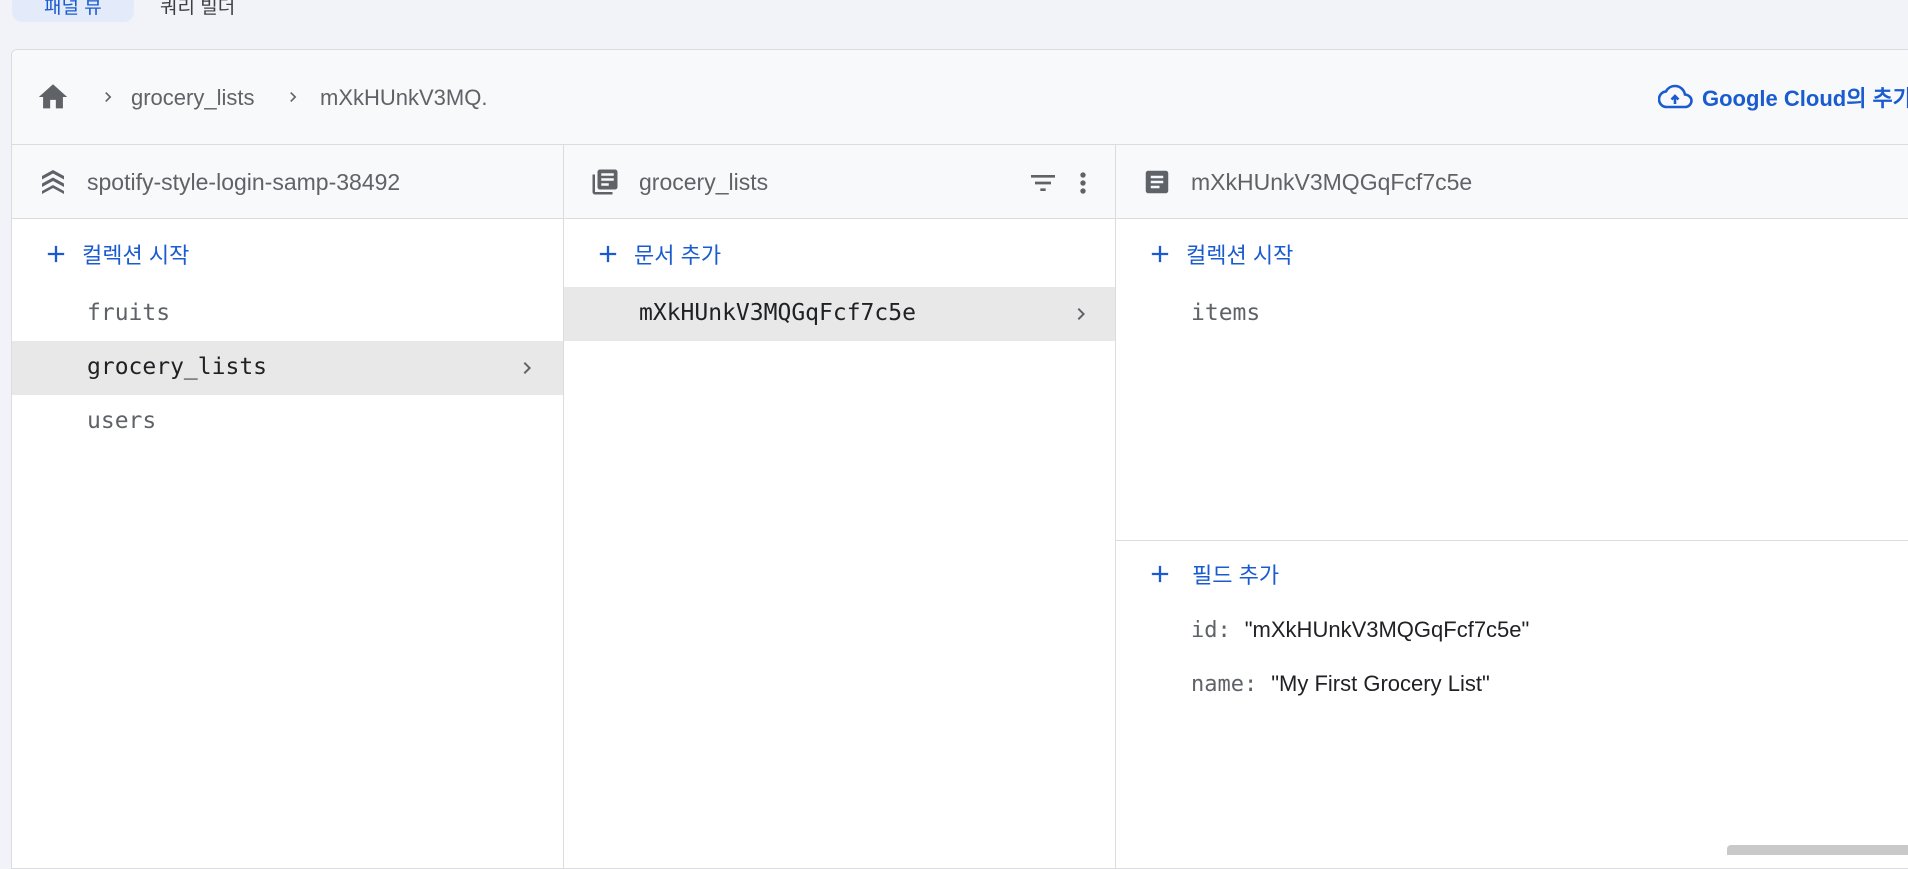 The height and width of the screenshot is (869, 1908). Describe the element at coordinates (403, 98) in the screenshot. I see `breadcrumb-document: mXkHUnkV3MQ.` at that location.